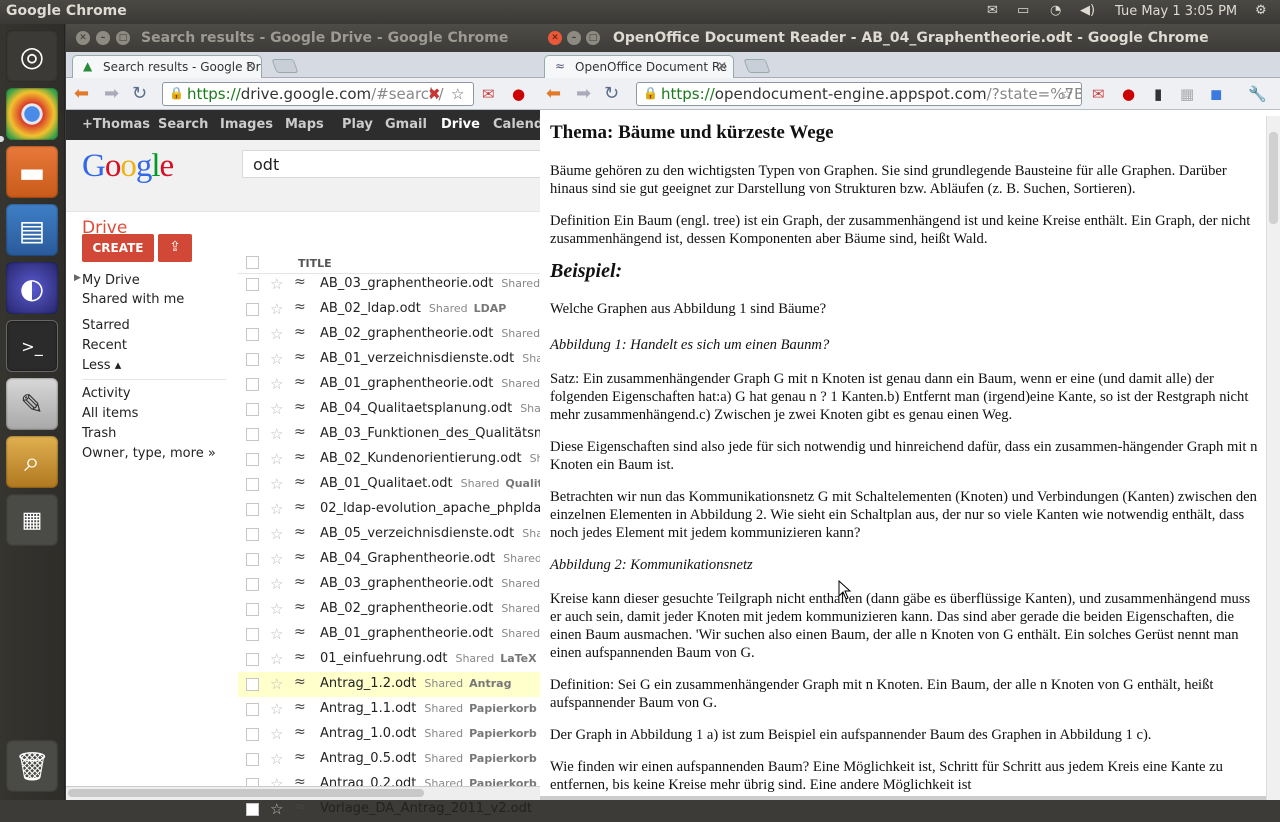  Describe the element at coordinates (406, 583) in the screenshot. I see `file-title: AB_03_graphentheorie.odt` at that location.